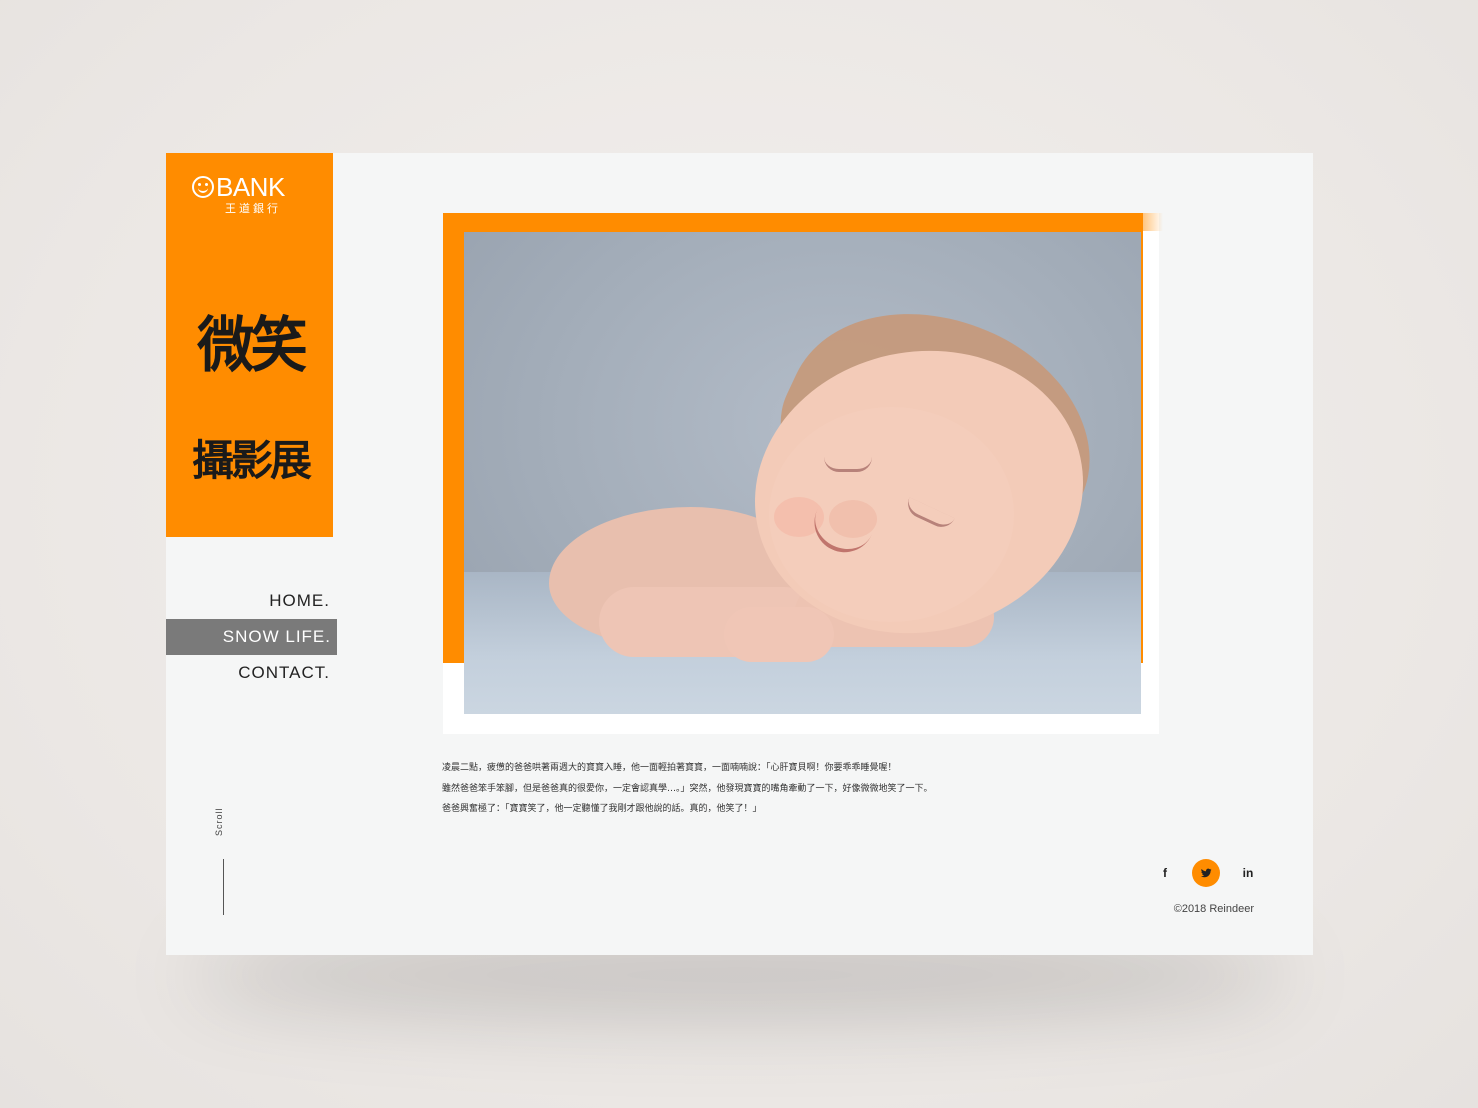 The width and height of the screenshot is (1478, 1108). I want to click on twitter-icon, so click(1206, 873).